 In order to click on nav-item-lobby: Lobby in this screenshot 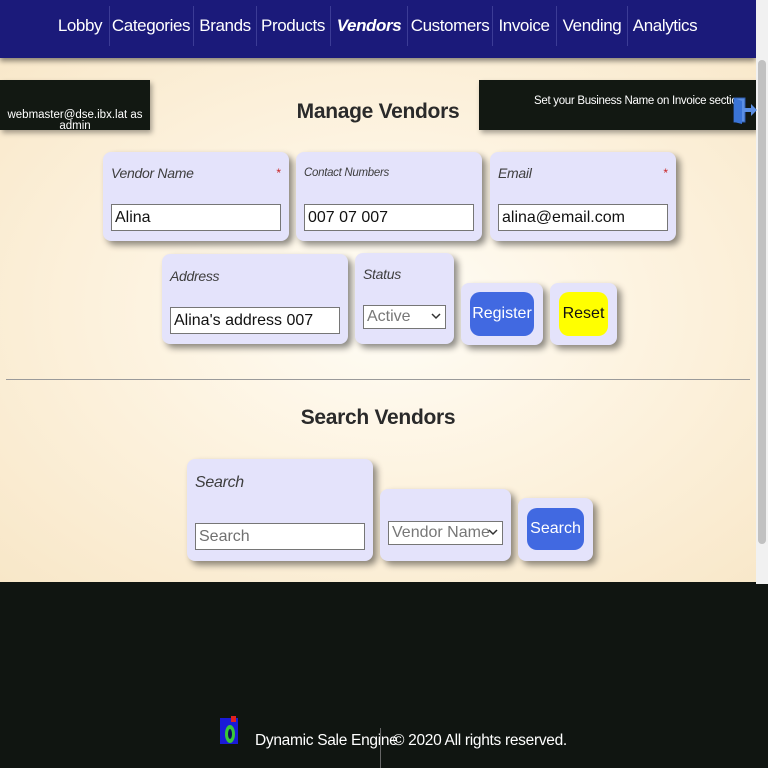, I will do `click(80, 26)`.